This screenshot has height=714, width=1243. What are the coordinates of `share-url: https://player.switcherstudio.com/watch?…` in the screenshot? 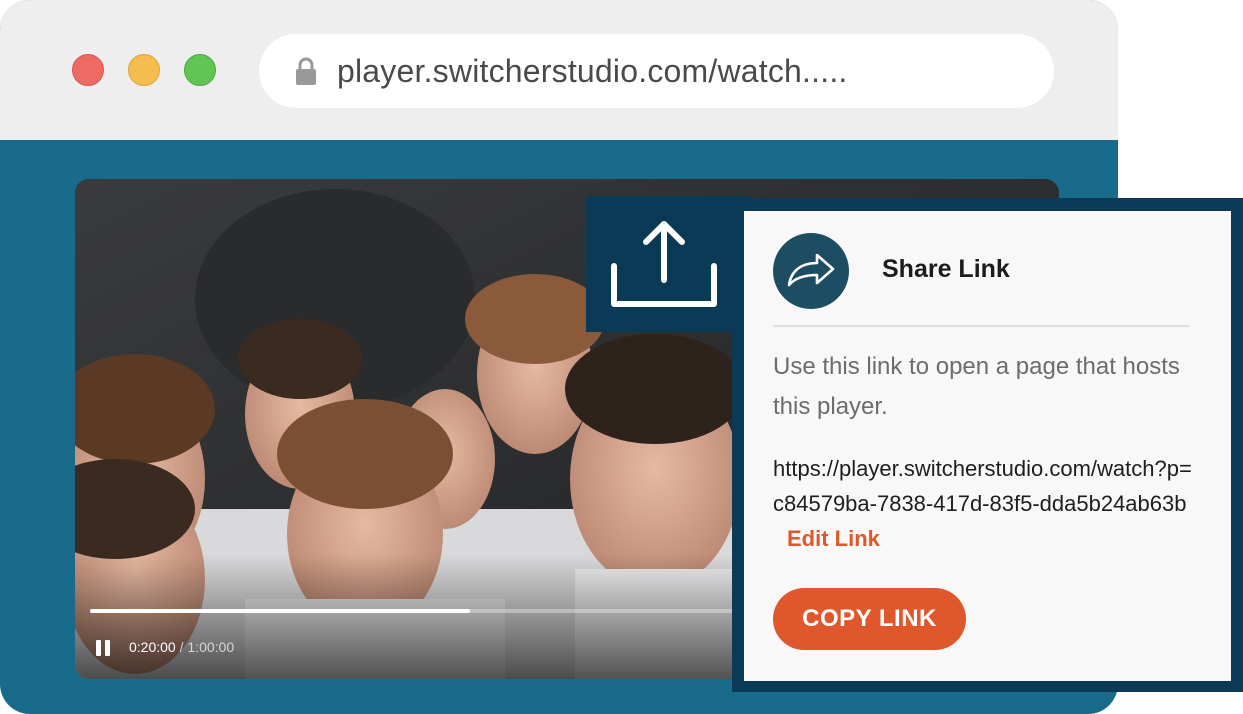 It's located at (982, 486).